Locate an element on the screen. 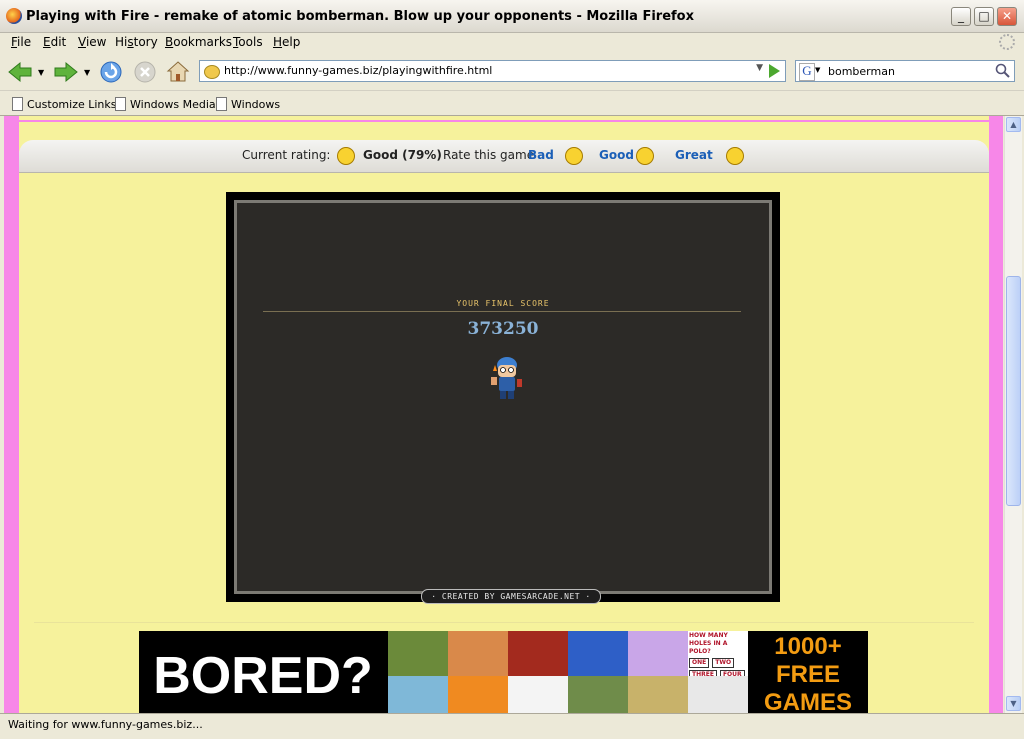  rate-great-link: Great is located at coordinates (694, 155).